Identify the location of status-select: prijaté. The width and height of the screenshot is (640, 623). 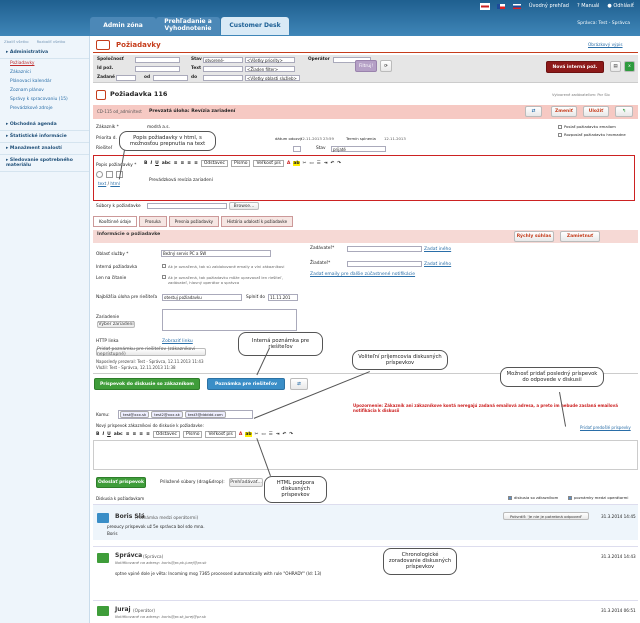
(358, 149).